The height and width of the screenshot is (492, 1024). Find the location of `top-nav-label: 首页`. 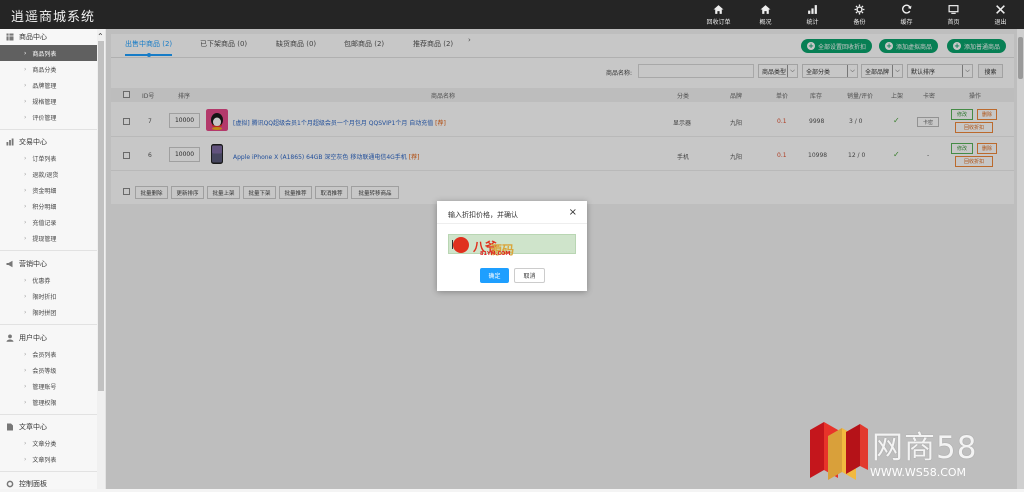

top-nav-label: 首页 is located at coordinates (953, 22).